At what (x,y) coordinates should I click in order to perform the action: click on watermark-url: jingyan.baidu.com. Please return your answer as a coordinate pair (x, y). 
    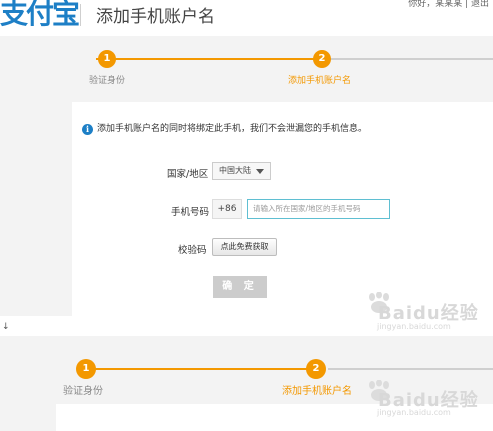
    Looking at the image, I should click on (414, 326).